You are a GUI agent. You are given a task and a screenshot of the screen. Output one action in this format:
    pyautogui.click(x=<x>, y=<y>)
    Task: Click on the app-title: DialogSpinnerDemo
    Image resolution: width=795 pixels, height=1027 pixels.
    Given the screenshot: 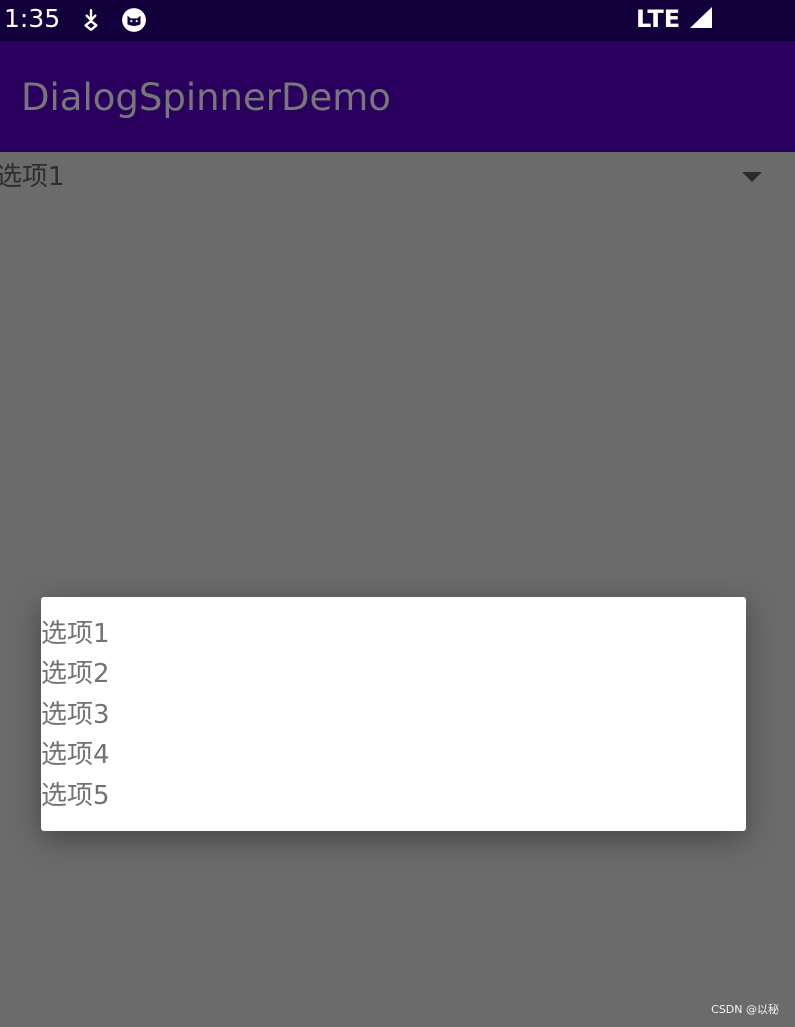 What is the action you would take?
    pyautogui.click(x=206, y=97)
    